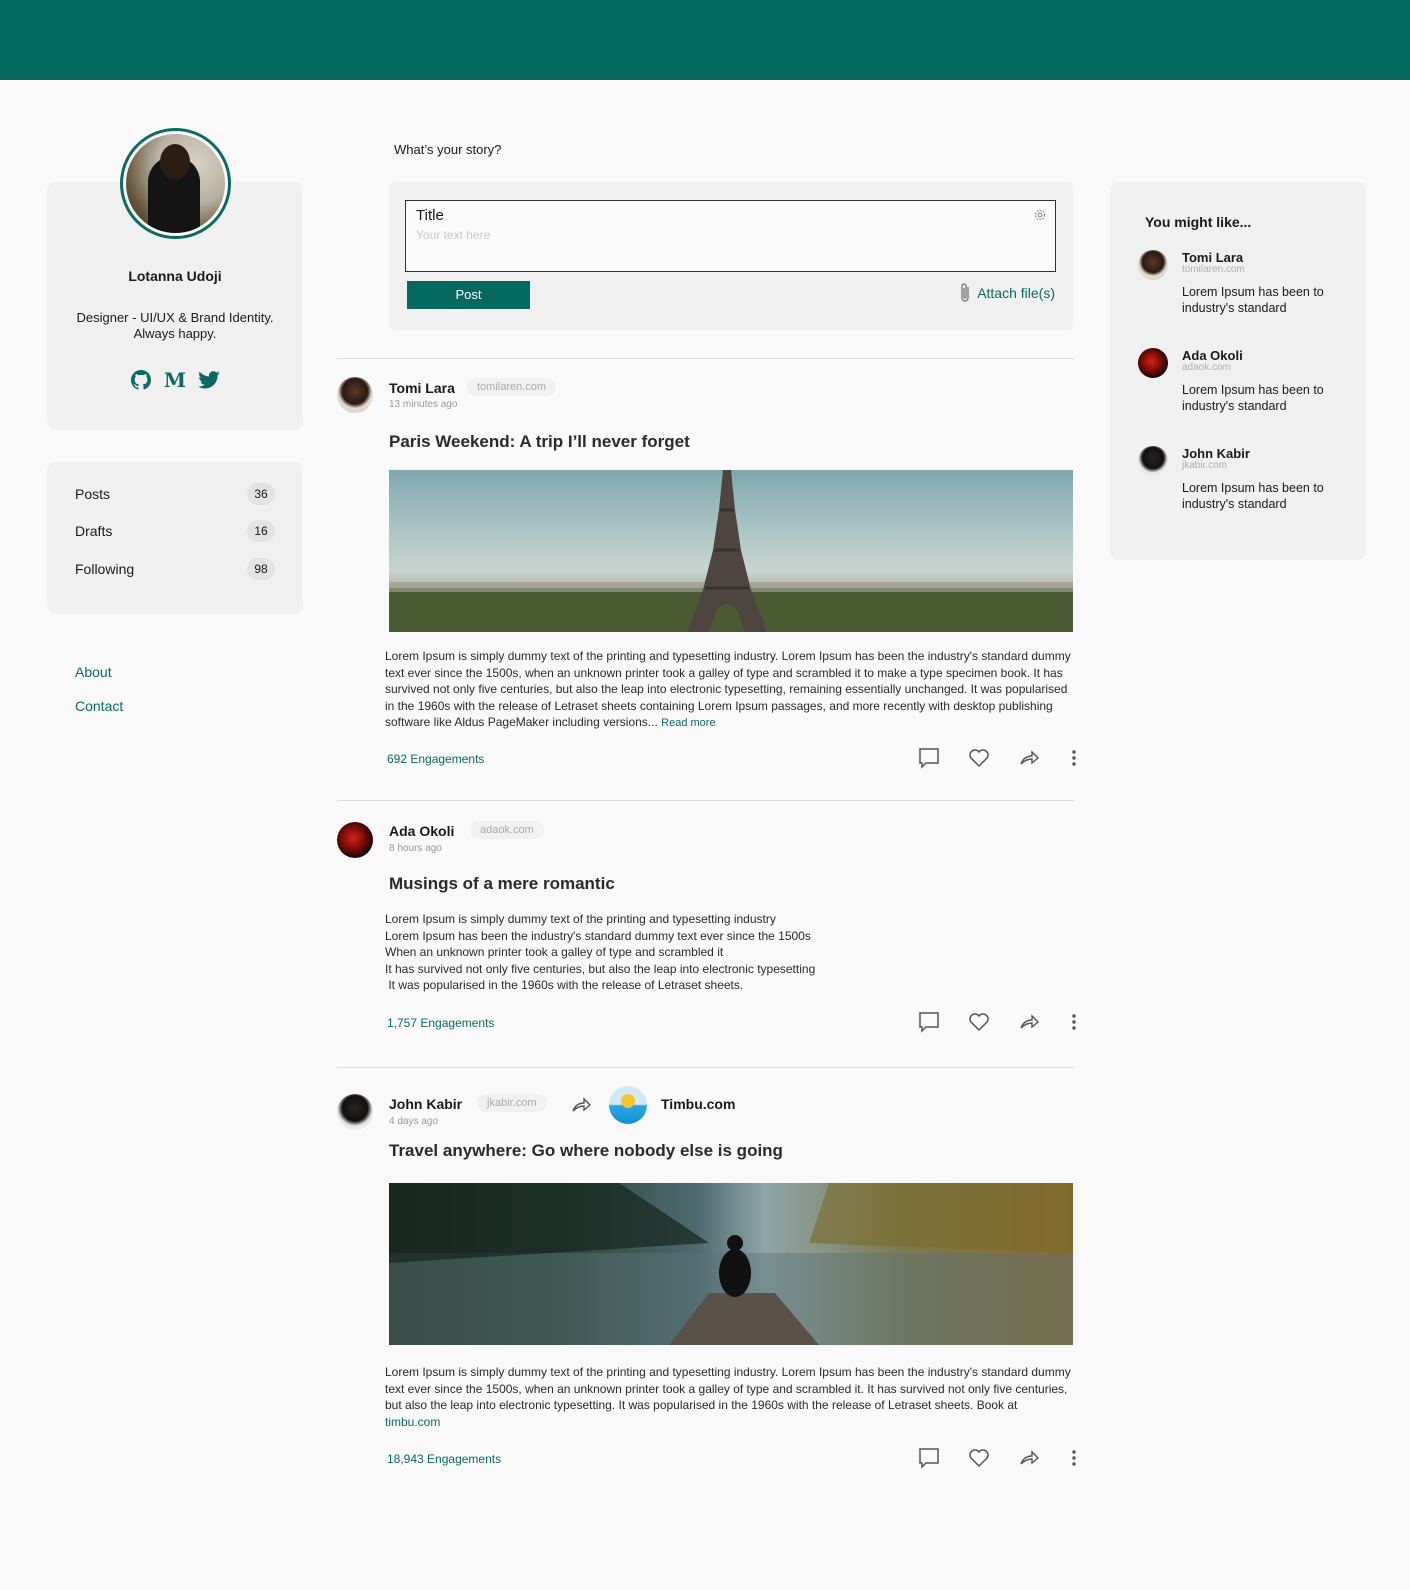 This screenshot has height=1590, width=1410. I want to click on post-time: 4 days ago, so click(413, 1121).